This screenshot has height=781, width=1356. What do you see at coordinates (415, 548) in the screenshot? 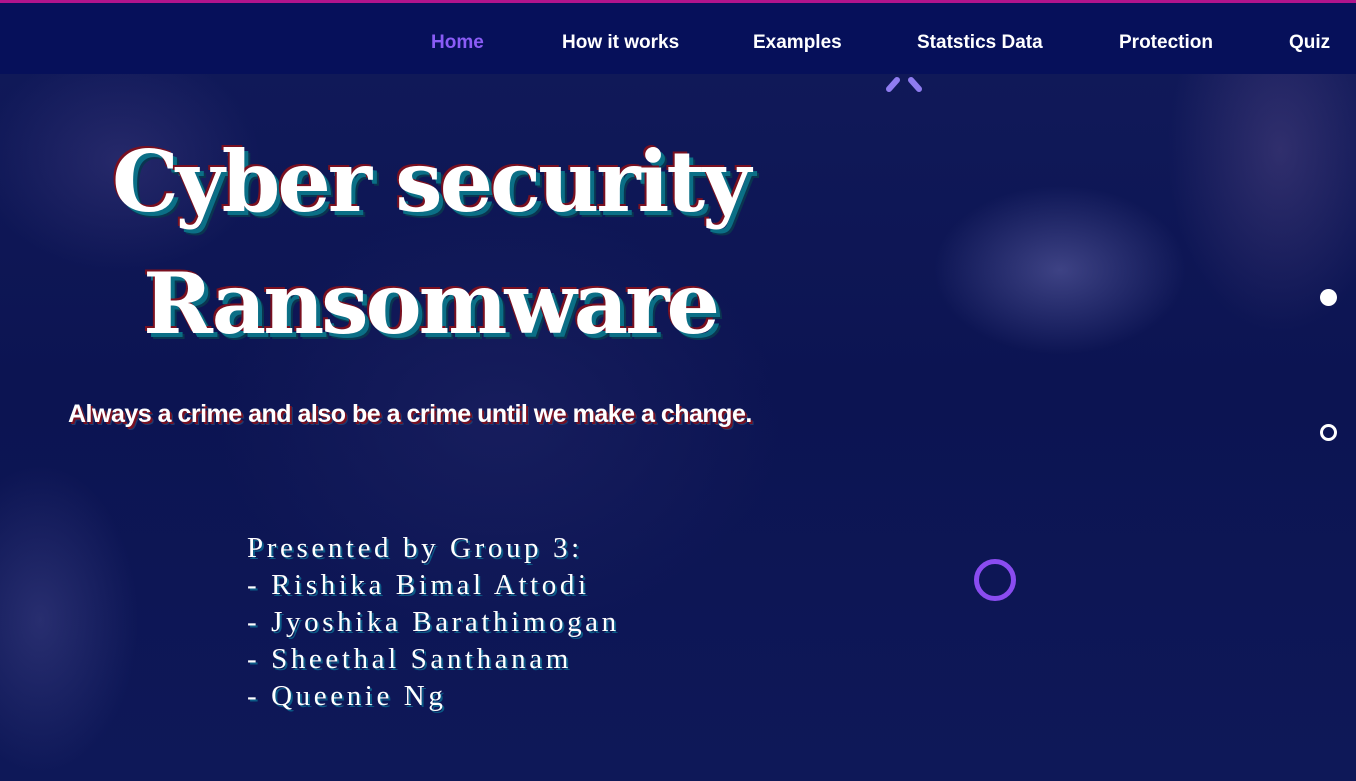
I see `presenters-heading: Presented by Group 3:` at bounding box center [415, 548].